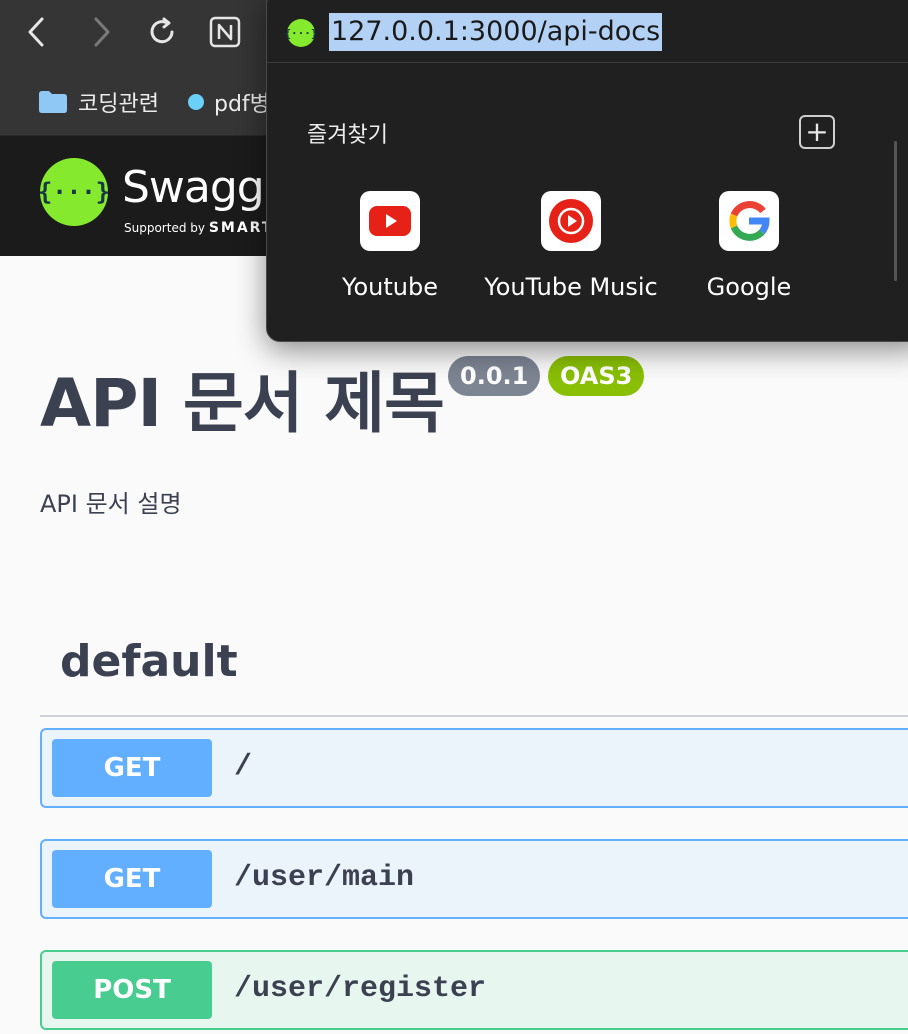 Image resolution: width=908 pixels, height=1034 pixels. Describe the element at coordinates (149, 661) in the screenshot. I see `tag-default-heading: default` at that location.